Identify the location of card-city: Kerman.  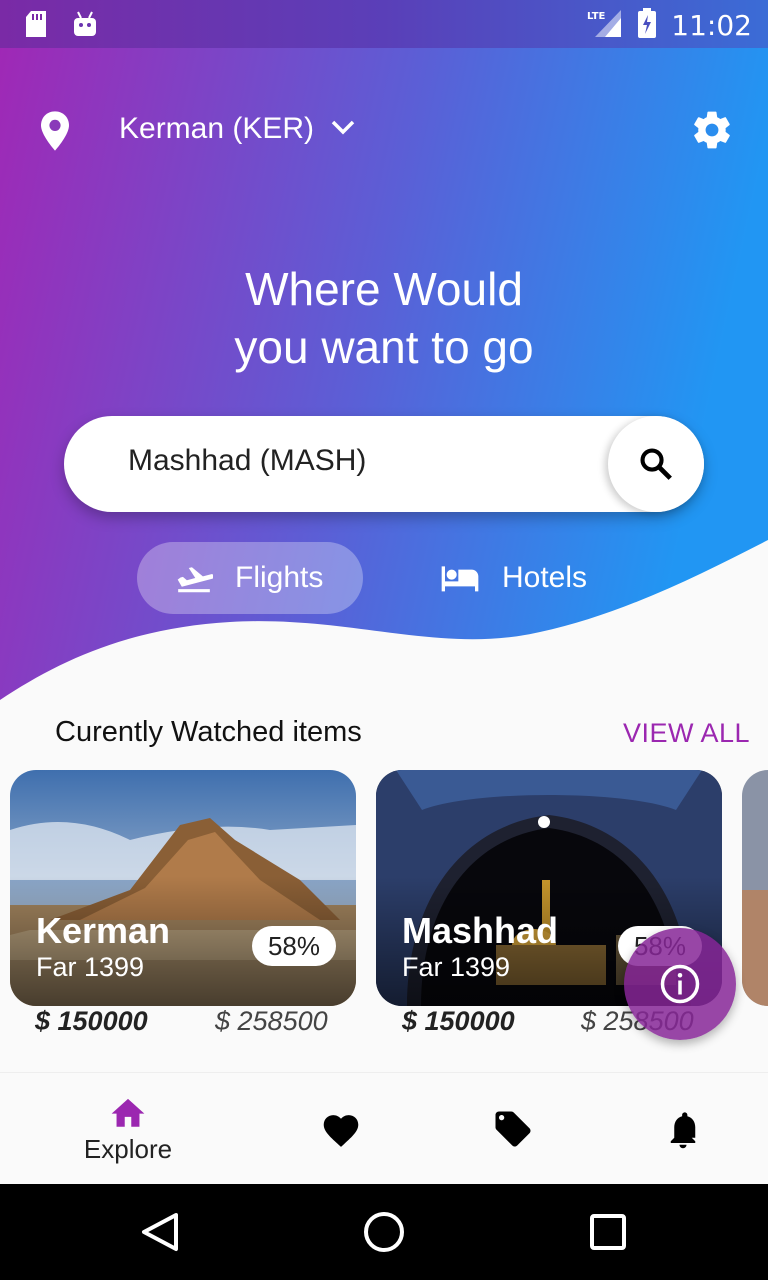
(103, 930).